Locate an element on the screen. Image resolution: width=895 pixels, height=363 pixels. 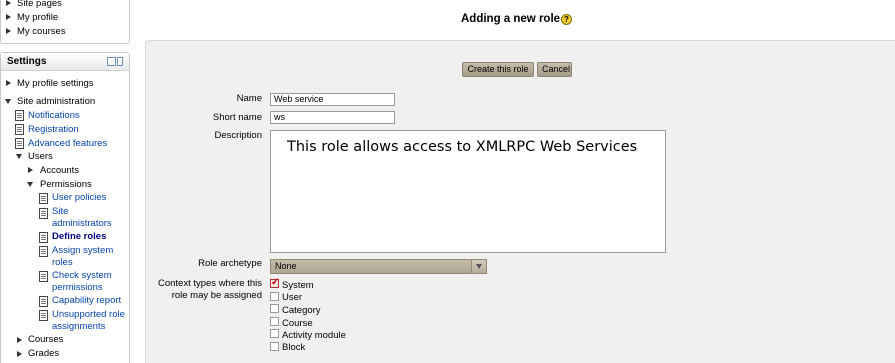
context-checkbox-course is located at coordinates (274, 321).